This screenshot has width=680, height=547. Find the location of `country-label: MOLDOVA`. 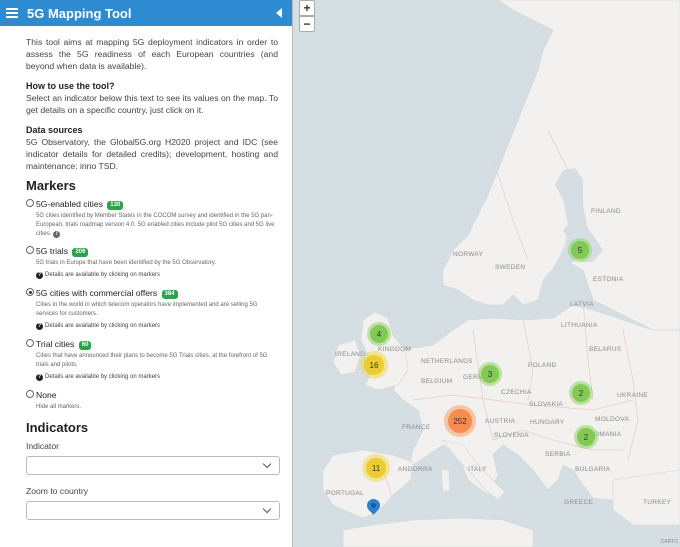

country-label: MOLDOVA is located at coordinates (612, 419).